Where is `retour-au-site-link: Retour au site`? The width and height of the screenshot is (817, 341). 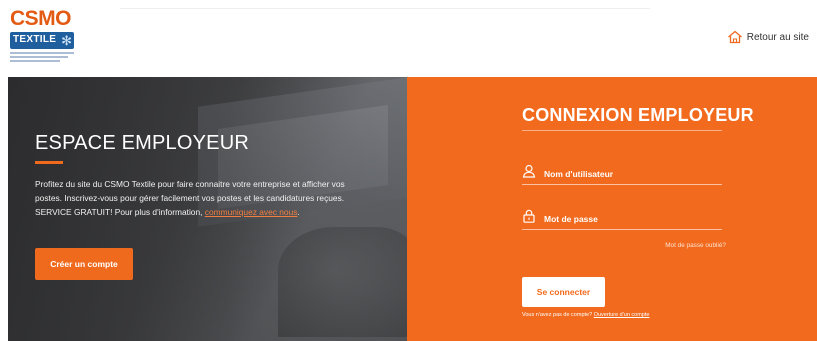 retour-au-site-link: Retour au site is located at coordinates (768, 37).